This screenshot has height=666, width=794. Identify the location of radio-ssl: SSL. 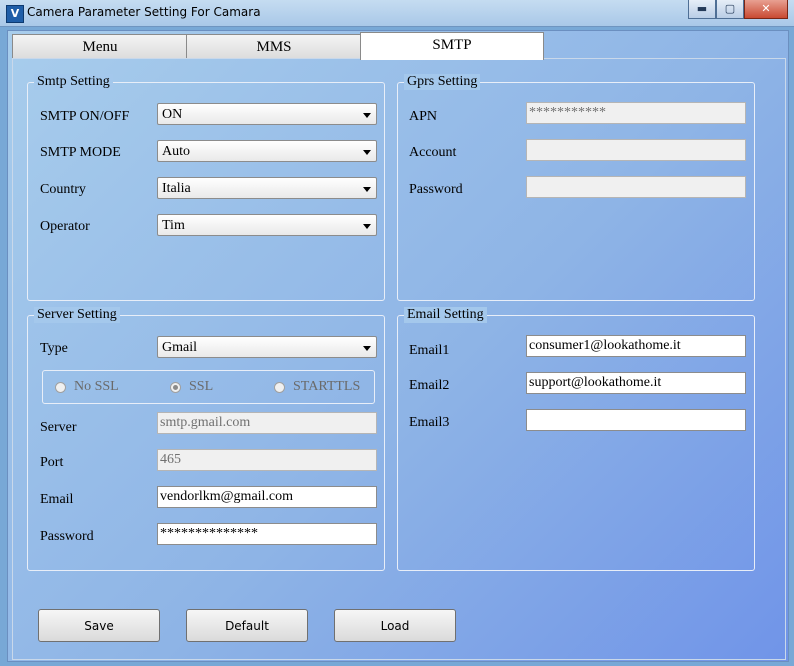
(191, 387).